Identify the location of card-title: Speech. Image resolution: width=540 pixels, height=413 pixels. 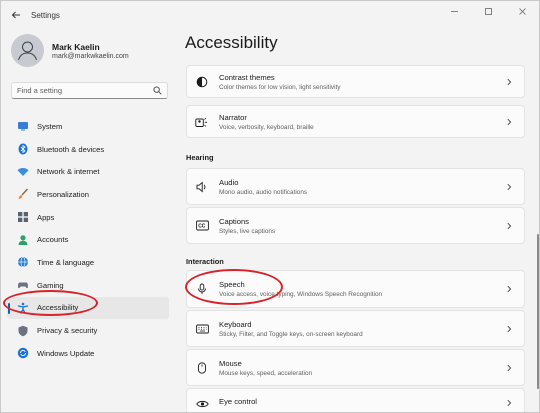
(232, 284).